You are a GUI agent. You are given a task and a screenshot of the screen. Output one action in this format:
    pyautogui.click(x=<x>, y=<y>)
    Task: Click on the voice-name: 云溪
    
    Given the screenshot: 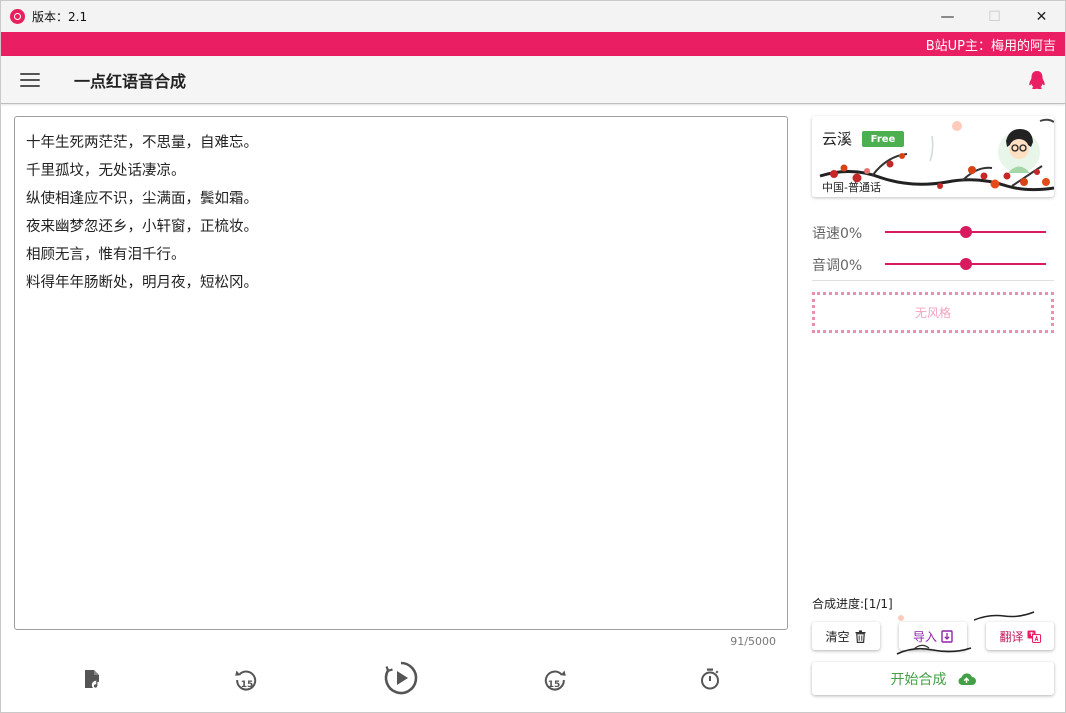 What is the action you would take?
    pyautogui.click(x=837, y=139)
    